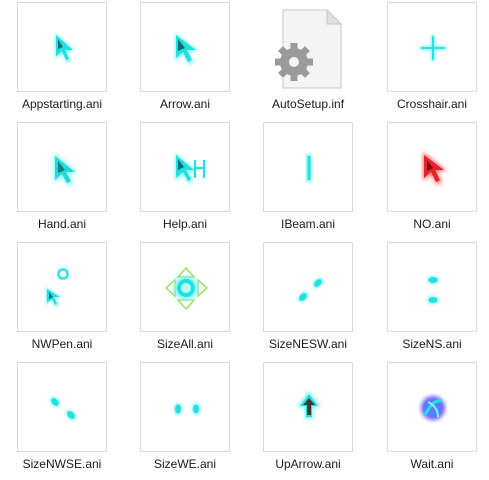 The image size is (489, 480). What do you see at coordinates (185, 344) in the screenshot?
I see `file-name: SizeAll.ani` at bounding box center [185, 344].